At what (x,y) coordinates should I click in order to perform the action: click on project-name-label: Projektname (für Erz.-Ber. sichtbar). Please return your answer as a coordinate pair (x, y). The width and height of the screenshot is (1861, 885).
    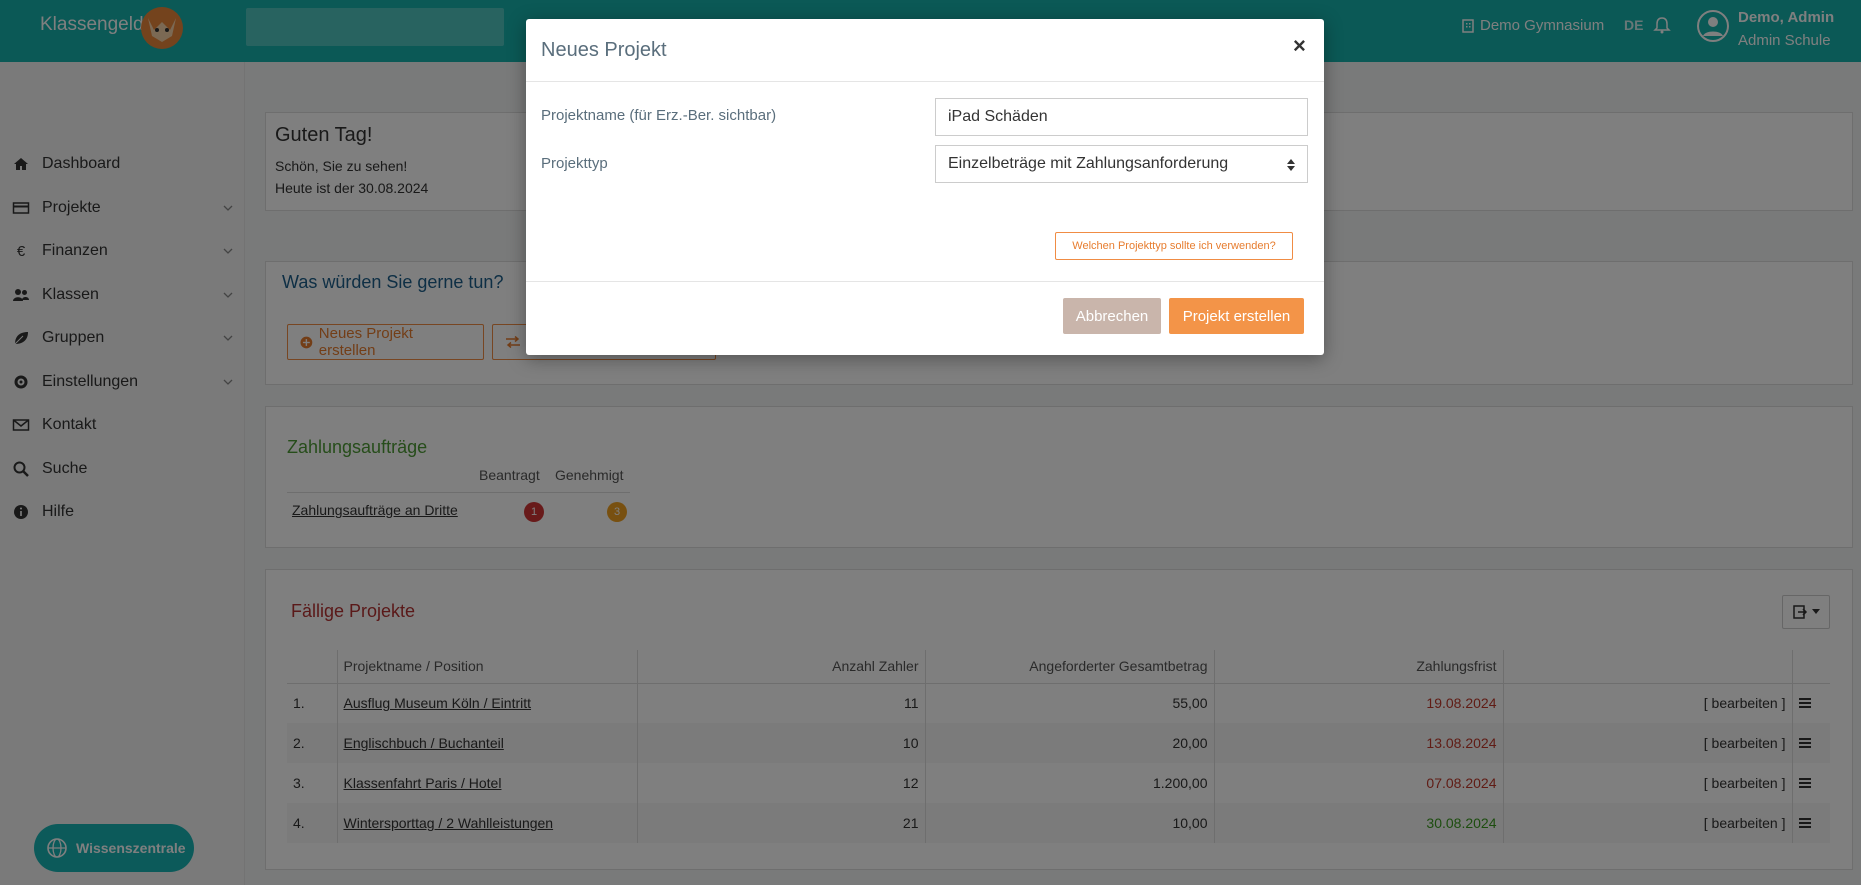
    Looking at the image, I should click on (659, 115).